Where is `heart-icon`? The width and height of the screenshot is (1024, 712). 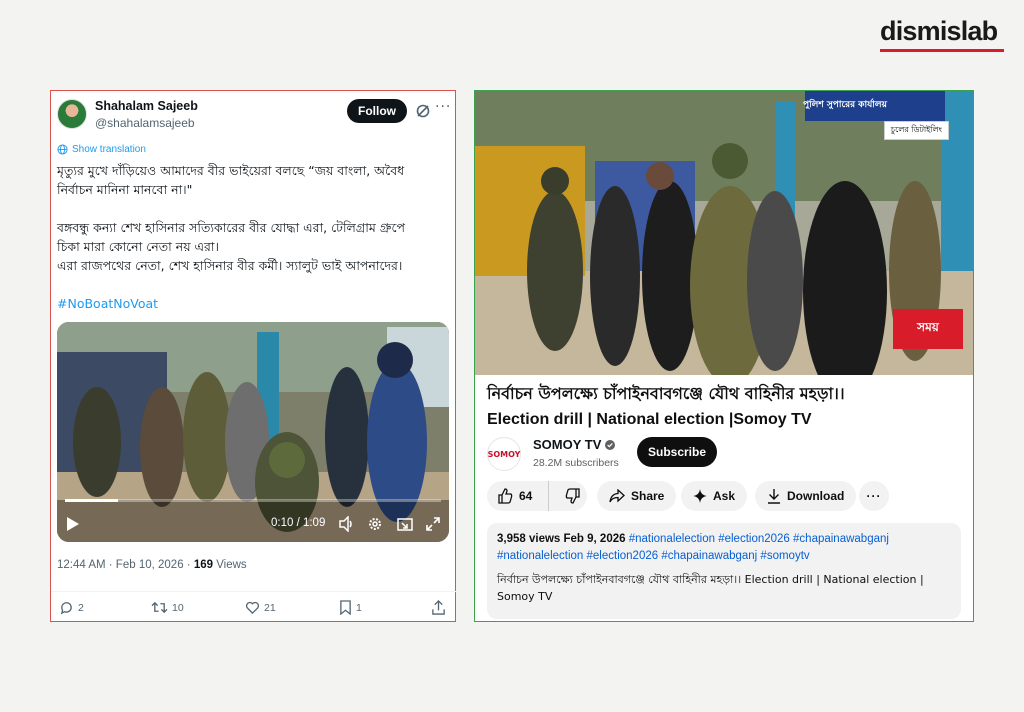 heart-icon is located at coordinates (252, 608).